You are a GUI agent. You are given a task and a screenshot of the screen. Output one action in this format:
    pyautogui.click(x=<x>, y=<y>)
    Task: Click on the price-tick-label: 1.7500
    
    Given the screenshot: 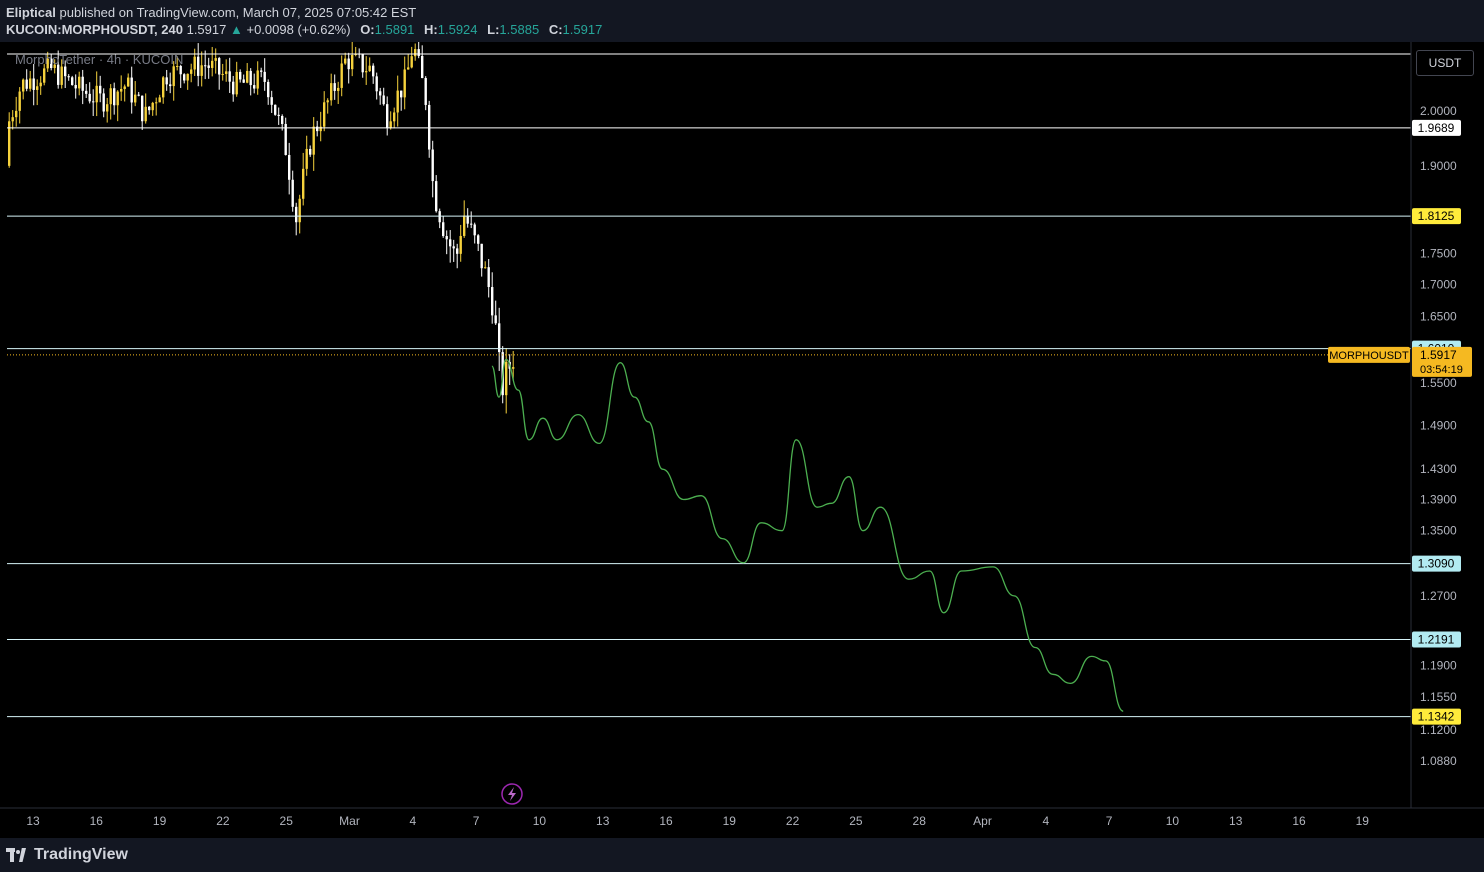 What is the action you would take?
    pyautogui.click(x=1438, y=254)
    